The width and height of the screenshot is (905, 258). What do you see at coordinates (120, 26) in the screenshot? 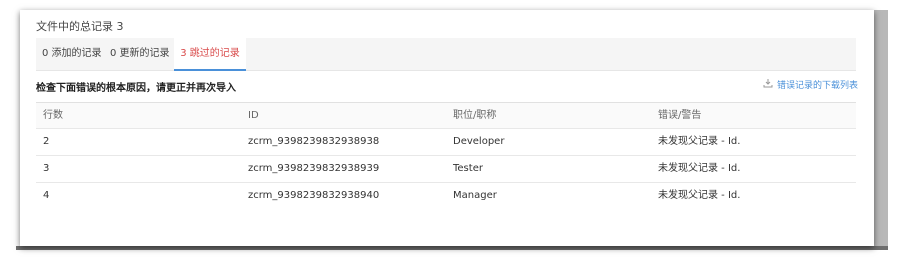
I see `total-records-count: 3` at bounding box center [120, 26].